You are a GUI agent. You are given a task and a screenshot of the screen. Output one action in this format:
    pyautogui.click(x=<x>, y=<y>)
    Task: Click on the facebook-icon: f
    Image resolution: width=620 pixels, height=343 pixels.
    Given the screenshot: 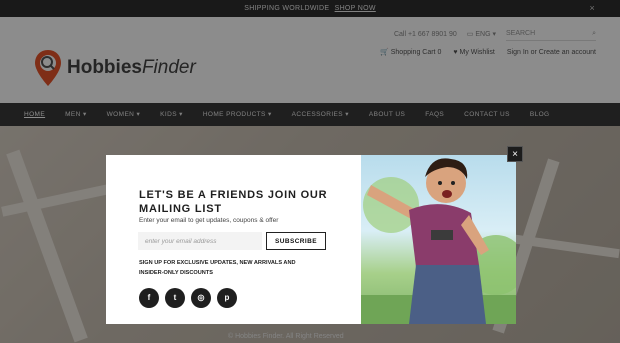 What is the action you would take?
    pyautogui.click(x=149, y=298)
    